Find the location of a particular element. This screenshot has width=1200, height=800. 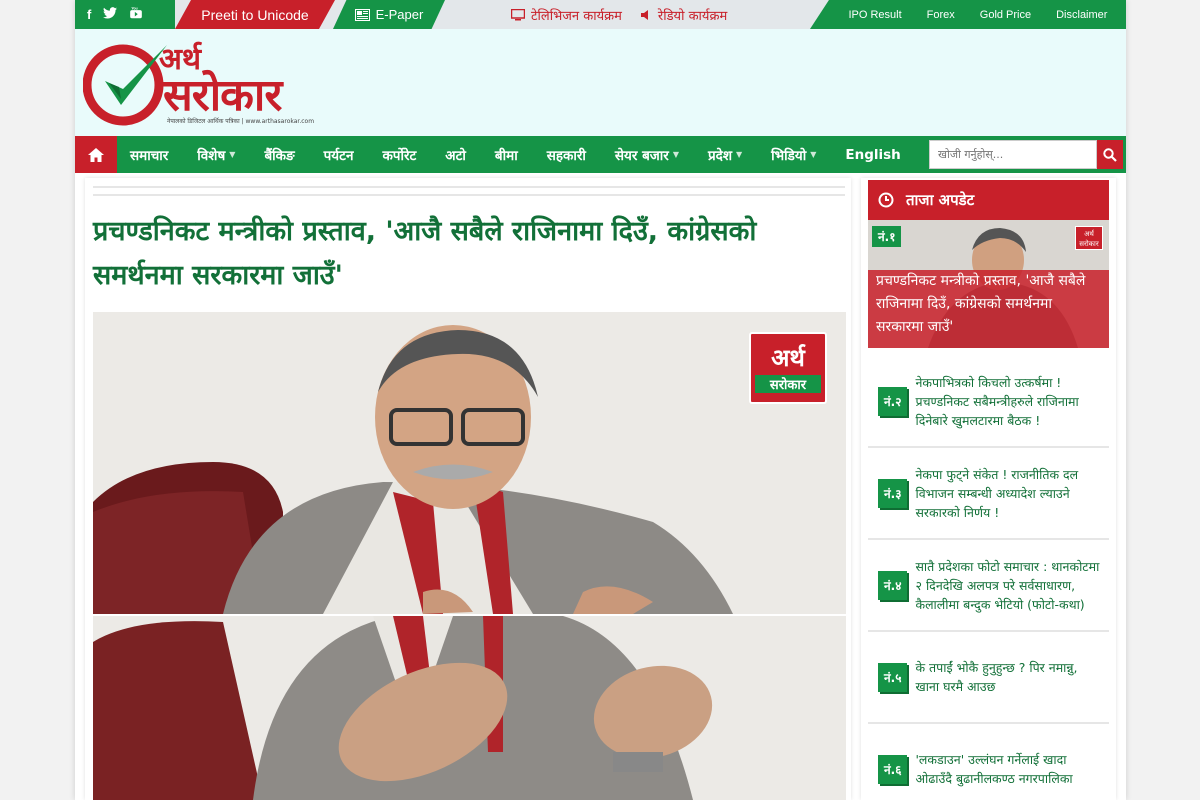

nav-item: भिडियो ▼ is located at coordinates (800, 155).